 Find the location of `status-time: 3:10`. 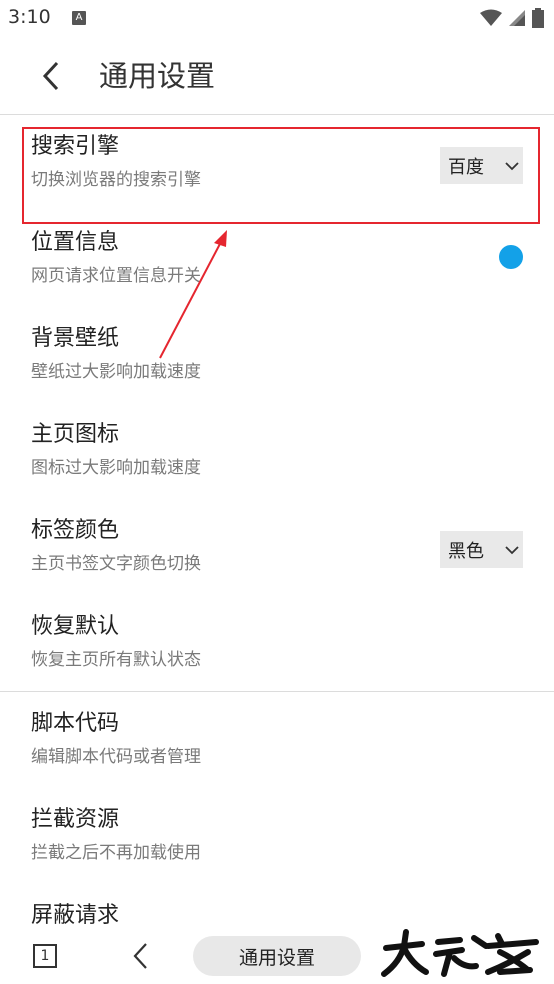

status-time: 3:10 is located at coordinates (29, 17).